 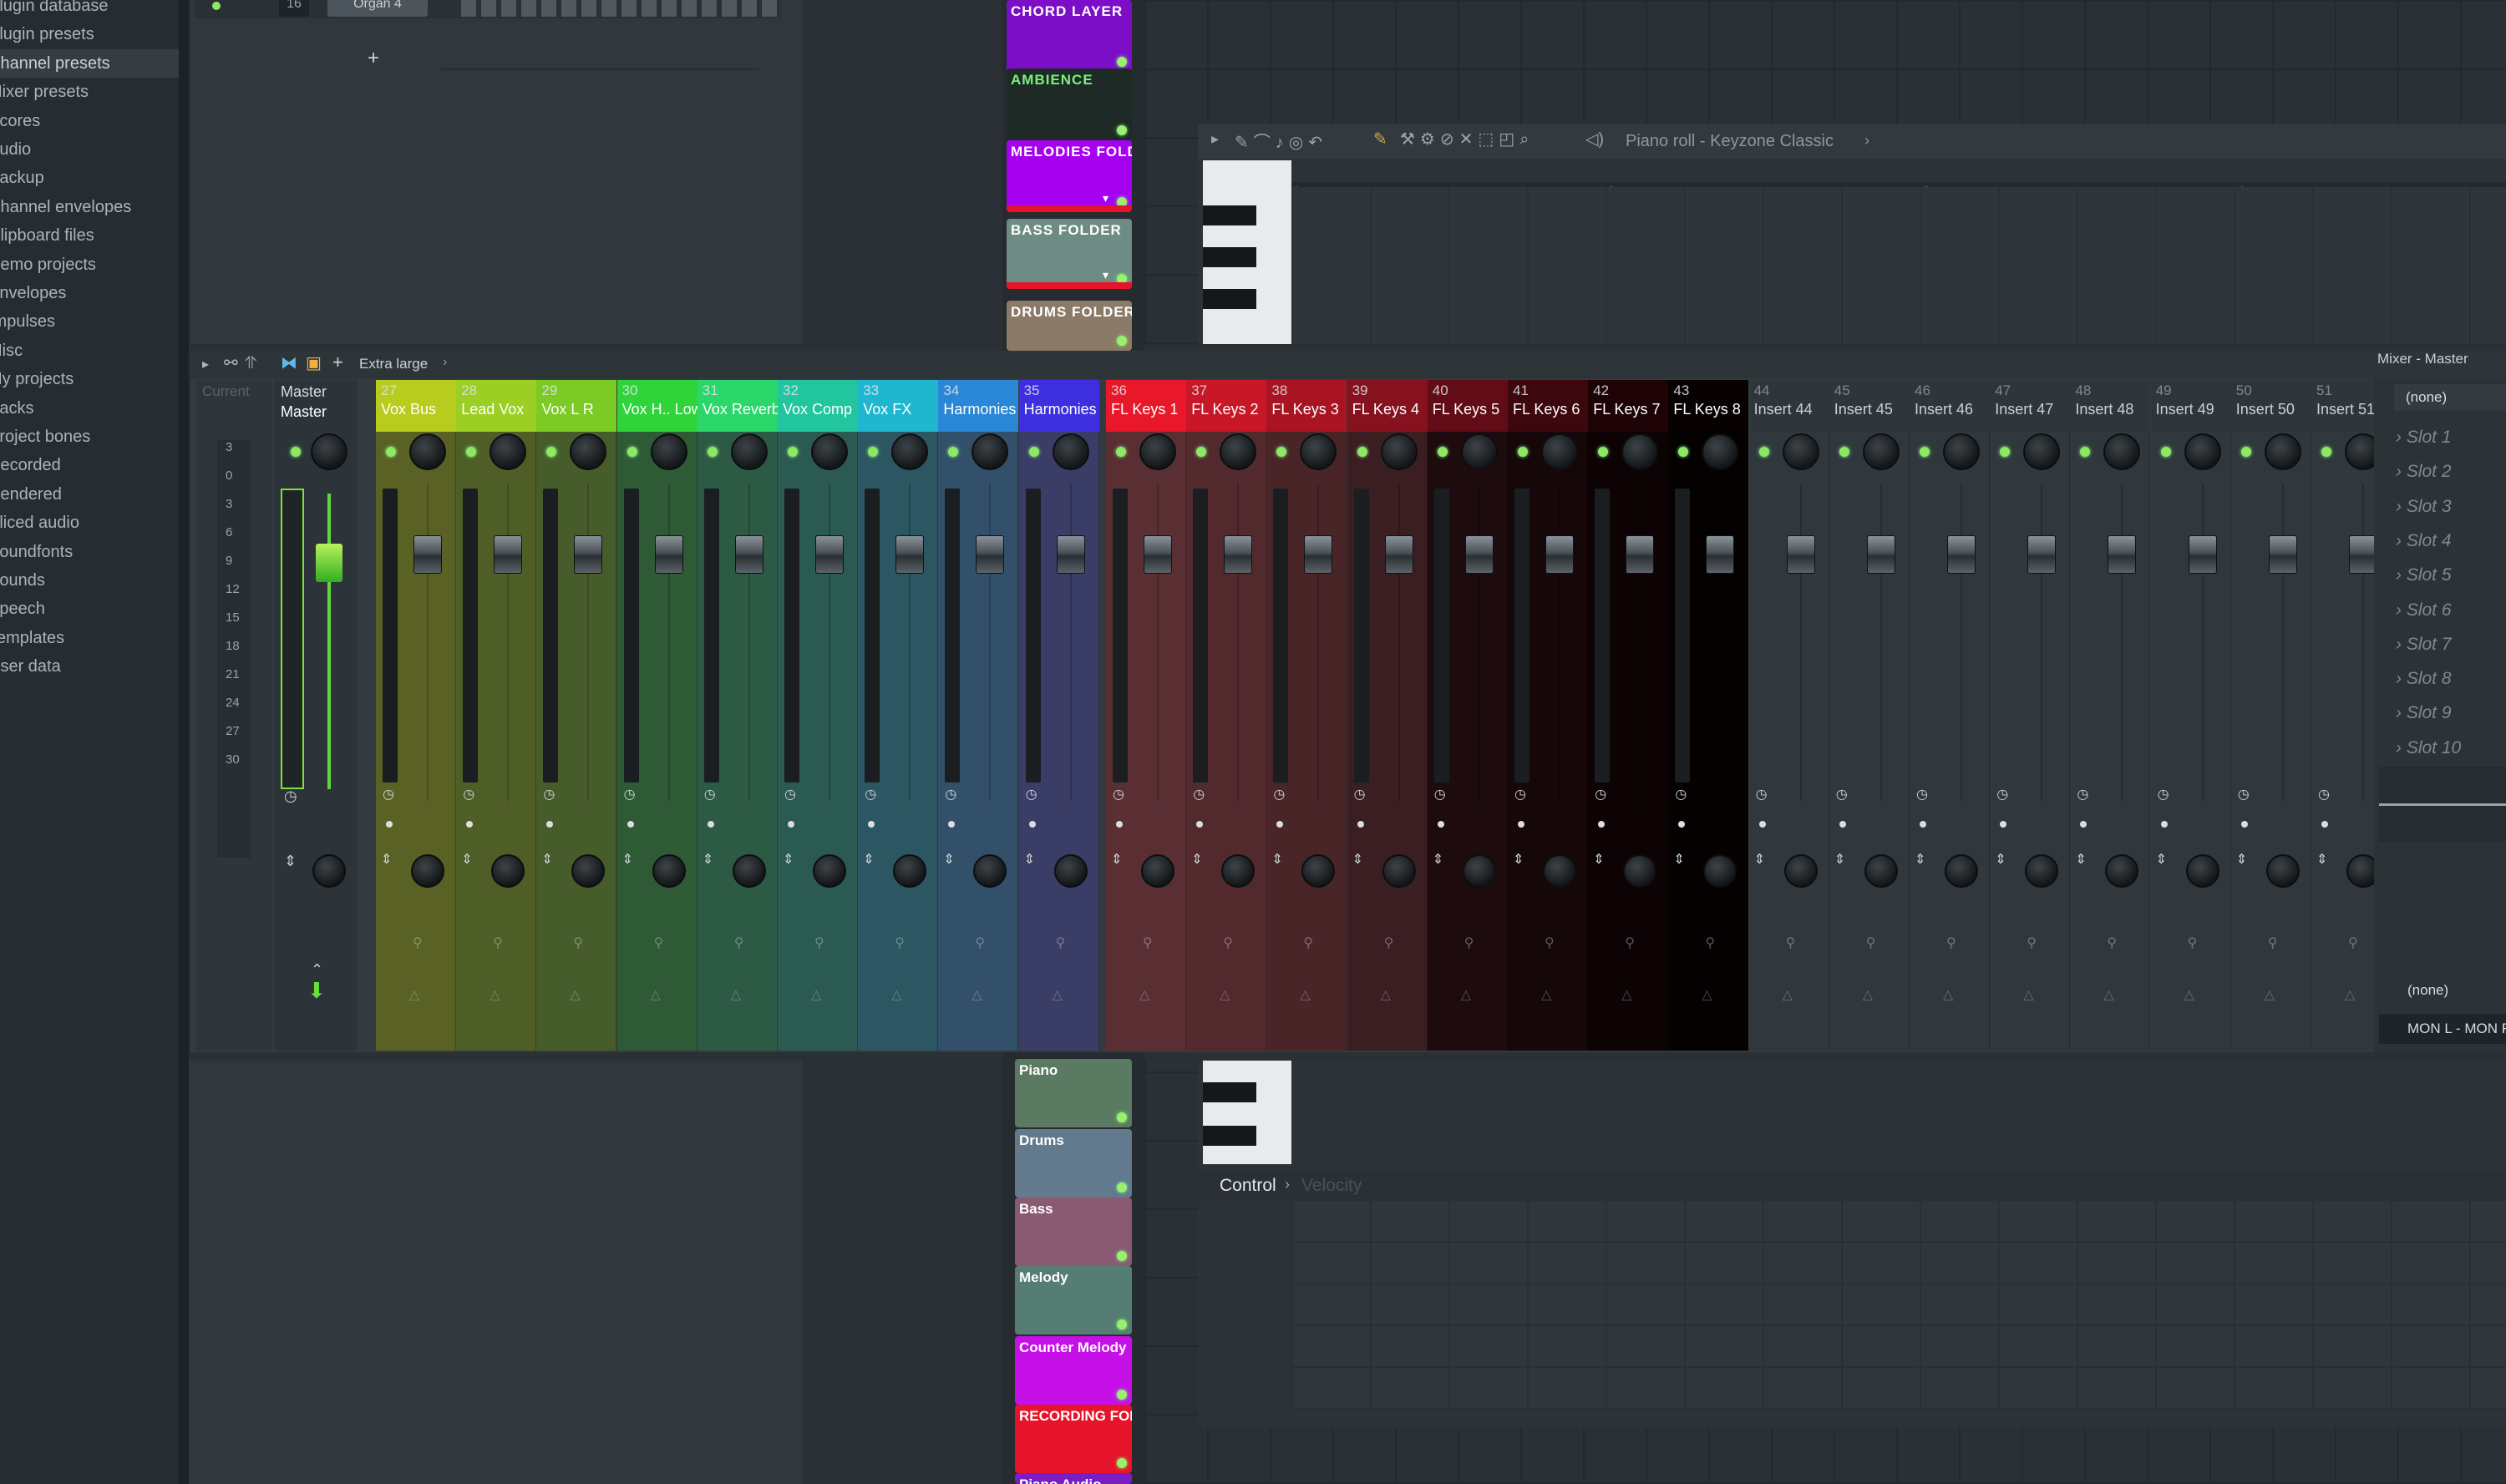 What do you see at coordinates (317, 970) in the screenshot?
I see `arrow-up-icon: ⌃` at bounding box center [317, 970].